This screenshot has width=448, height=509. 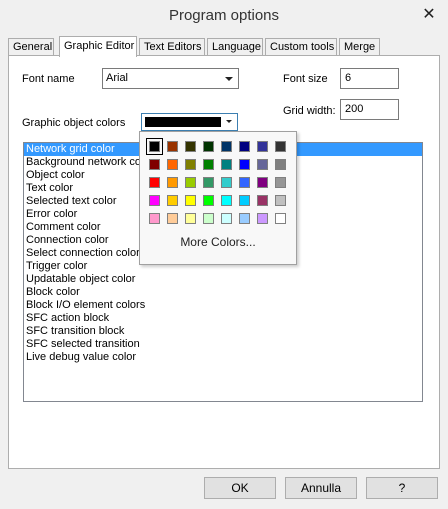 I want to click on grid-width-input: 200, so click(x=369, y=109).